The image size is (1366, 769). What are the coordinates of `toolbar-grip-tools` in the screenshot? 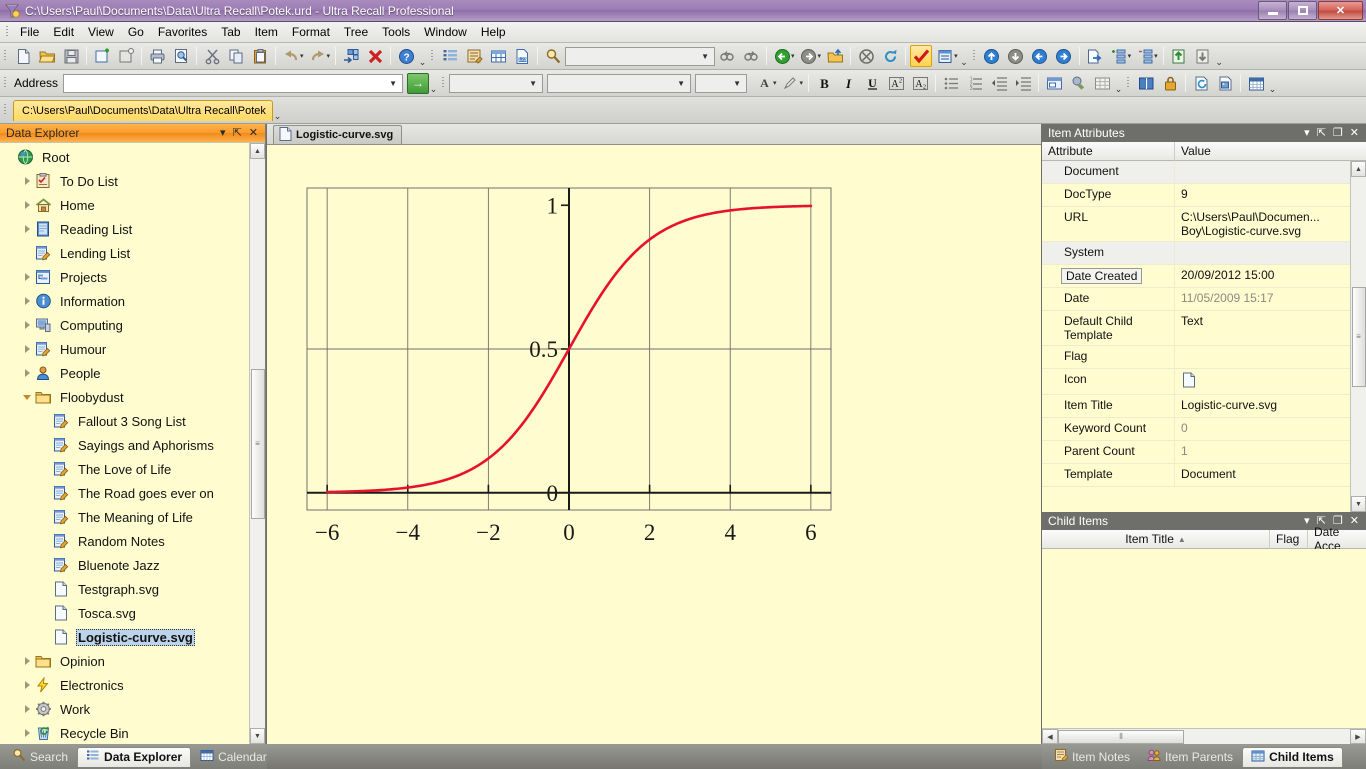 It's located at (1128, 83).